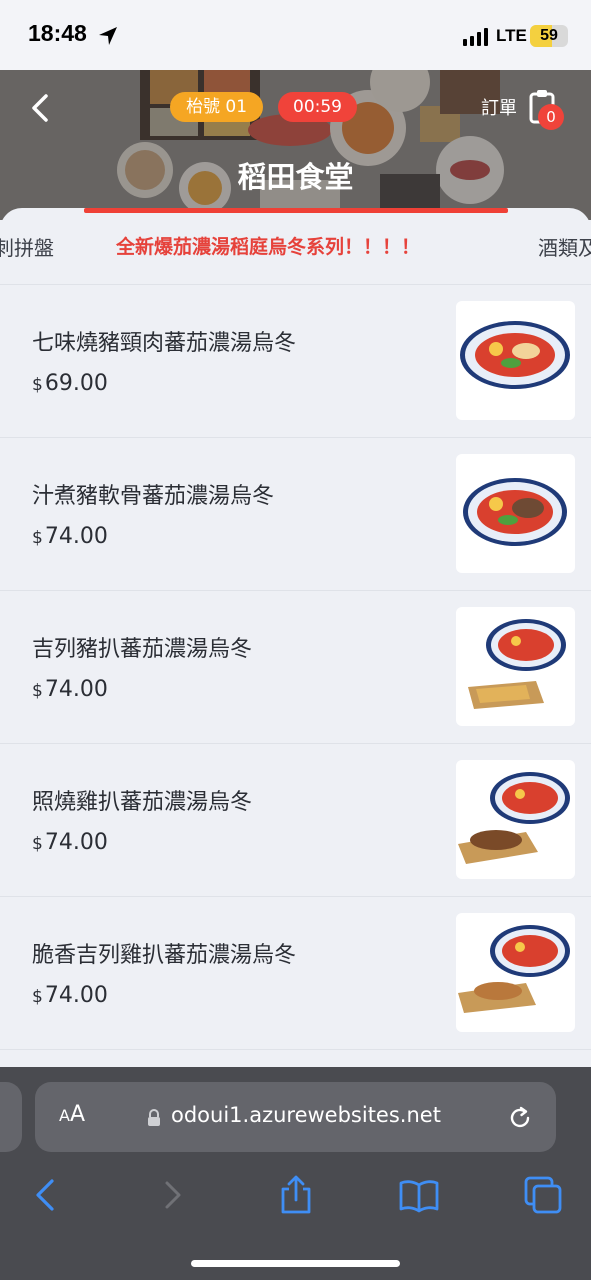  I want to click on battery-percent: 59, so click(549, 35).